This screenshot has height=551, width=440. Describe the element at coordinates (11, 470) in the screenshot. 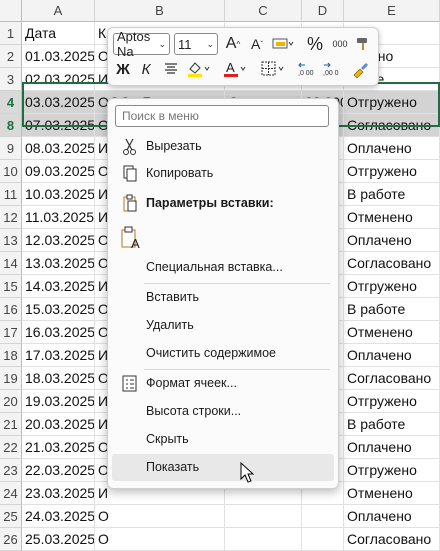

I see `row-header: 23` at that location.